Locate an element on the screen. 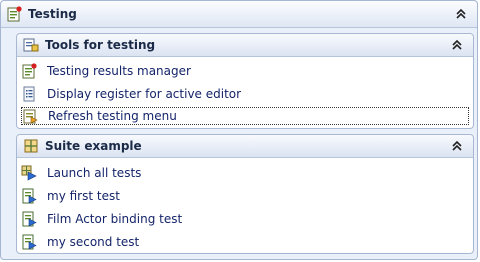 This screenshot has height=262, width=480. section-title: Tools for testing is located at coordinates (100, 45).